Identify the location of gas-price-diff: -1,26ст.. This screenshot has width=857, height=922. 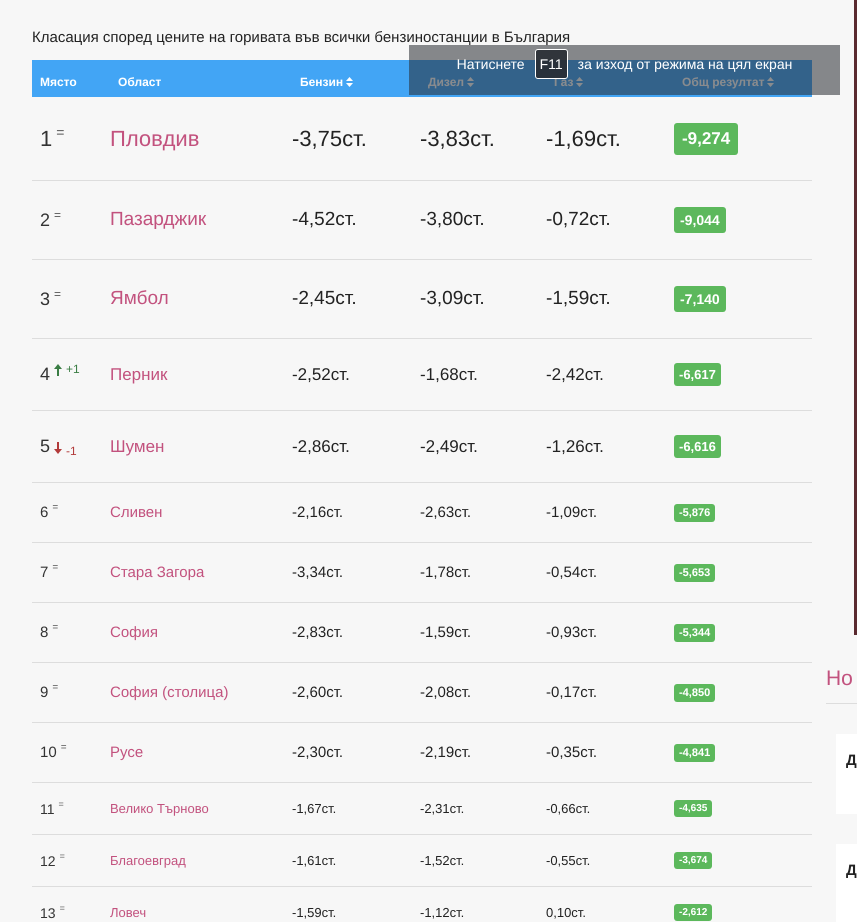
(575, 446).